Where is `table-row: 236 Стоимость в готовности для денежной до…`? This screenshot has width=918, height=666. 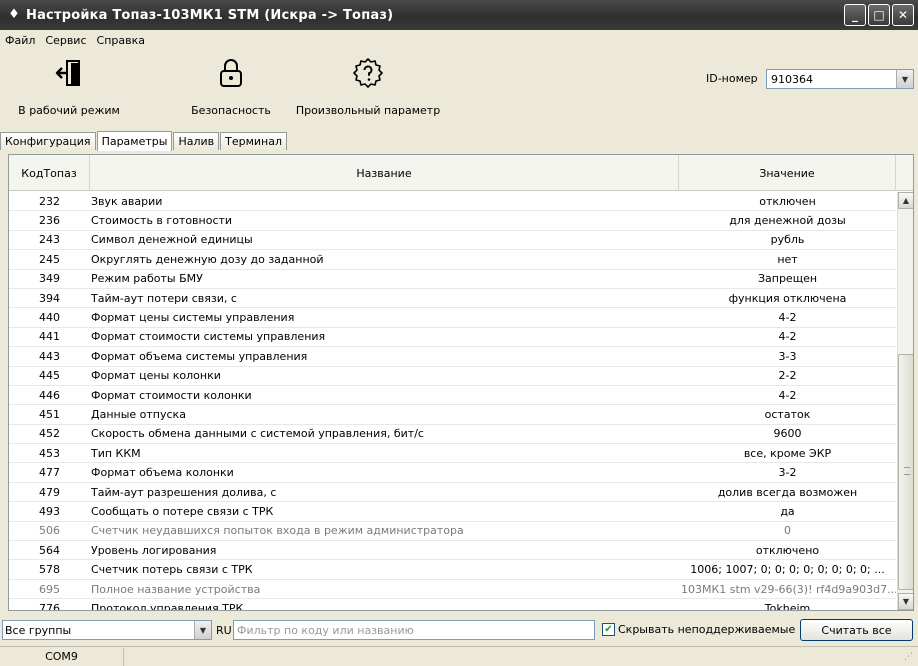
table-row: 236 Стоимость в готовности для денежной до… is located at coordinates (452, 221).